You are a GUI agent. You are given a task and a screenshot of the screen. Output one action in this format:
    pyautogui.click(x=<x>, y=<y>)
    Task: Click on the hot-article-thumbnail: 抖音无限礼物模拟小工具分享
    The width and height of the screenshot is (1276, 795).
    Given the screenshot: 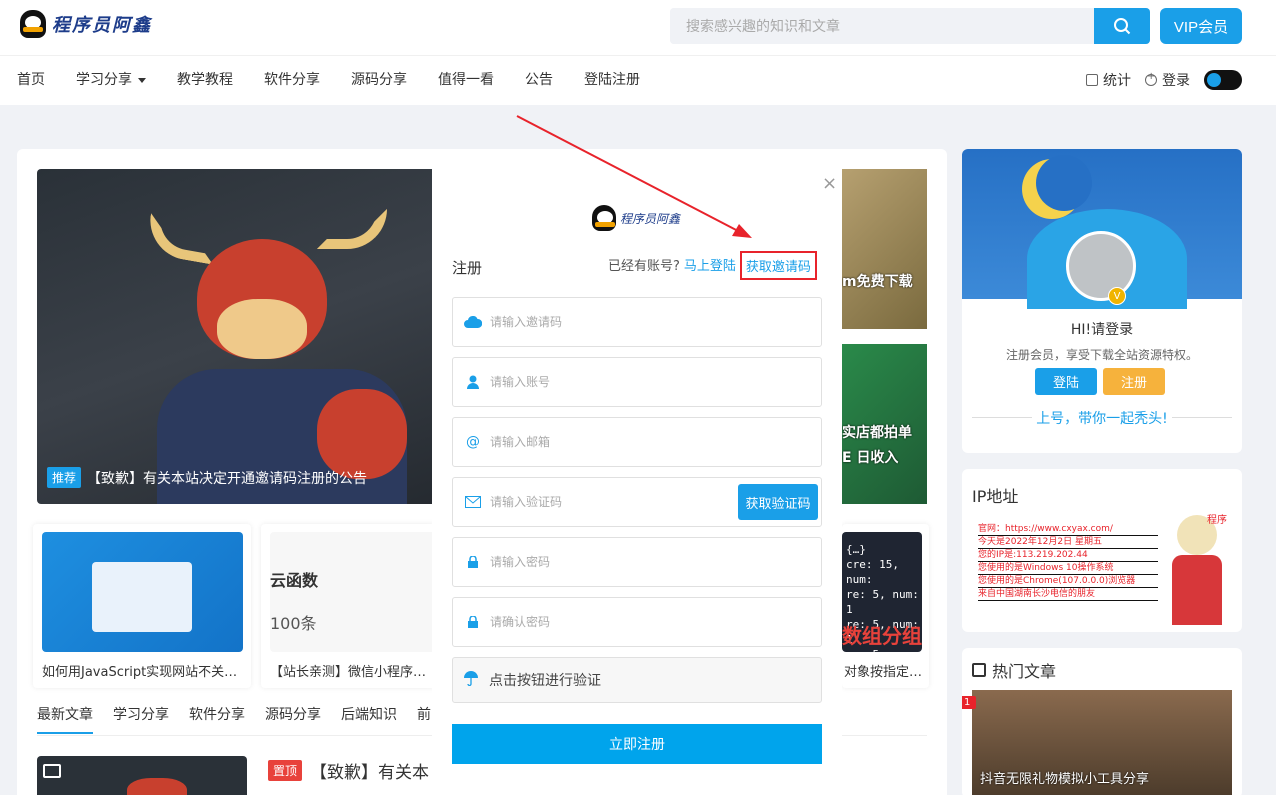 What is the action you would take?
    pyautogui.click(x=1102, y=742)
    